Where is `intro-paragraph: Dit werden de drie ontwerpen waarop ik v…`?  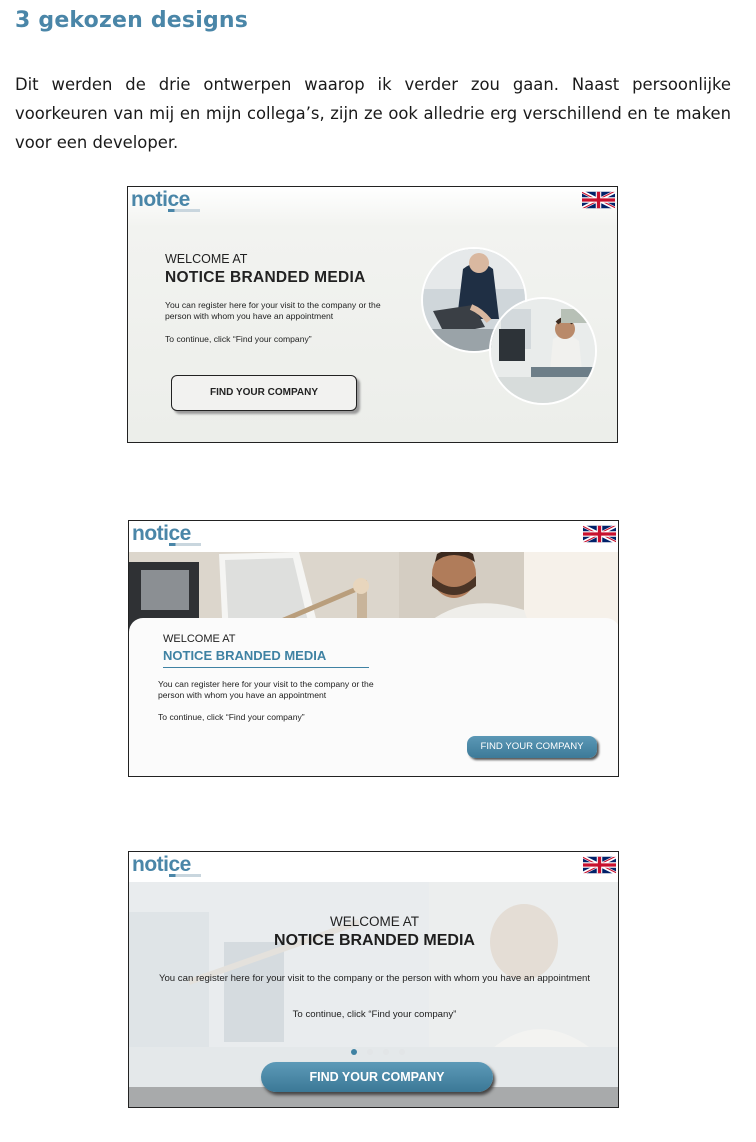
intro-paragraph: Dit werden de drie ontwerpen waarop ik v… is located at coordinates (373, 113).